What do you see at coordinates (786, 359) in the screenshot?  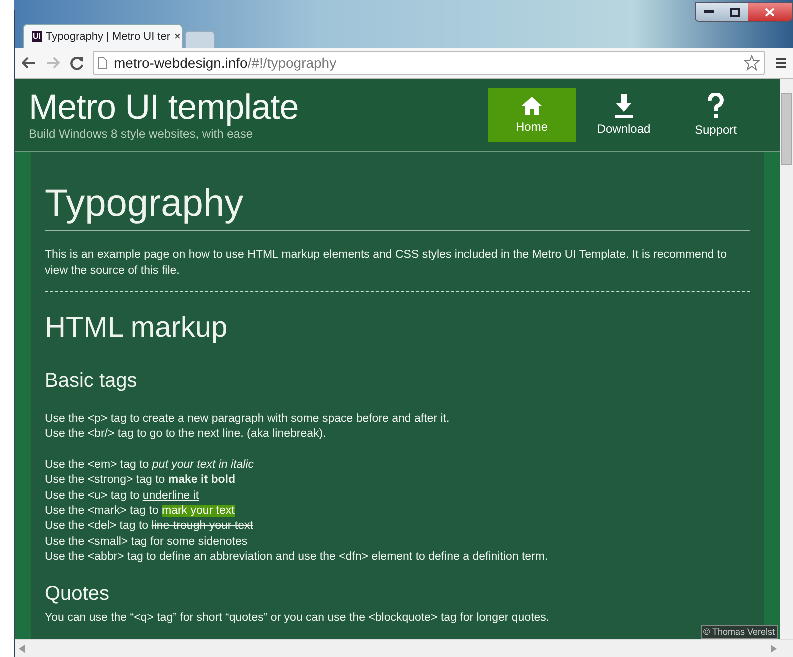 I see `vertical-scrollbar` at bounding box center [786, 359].